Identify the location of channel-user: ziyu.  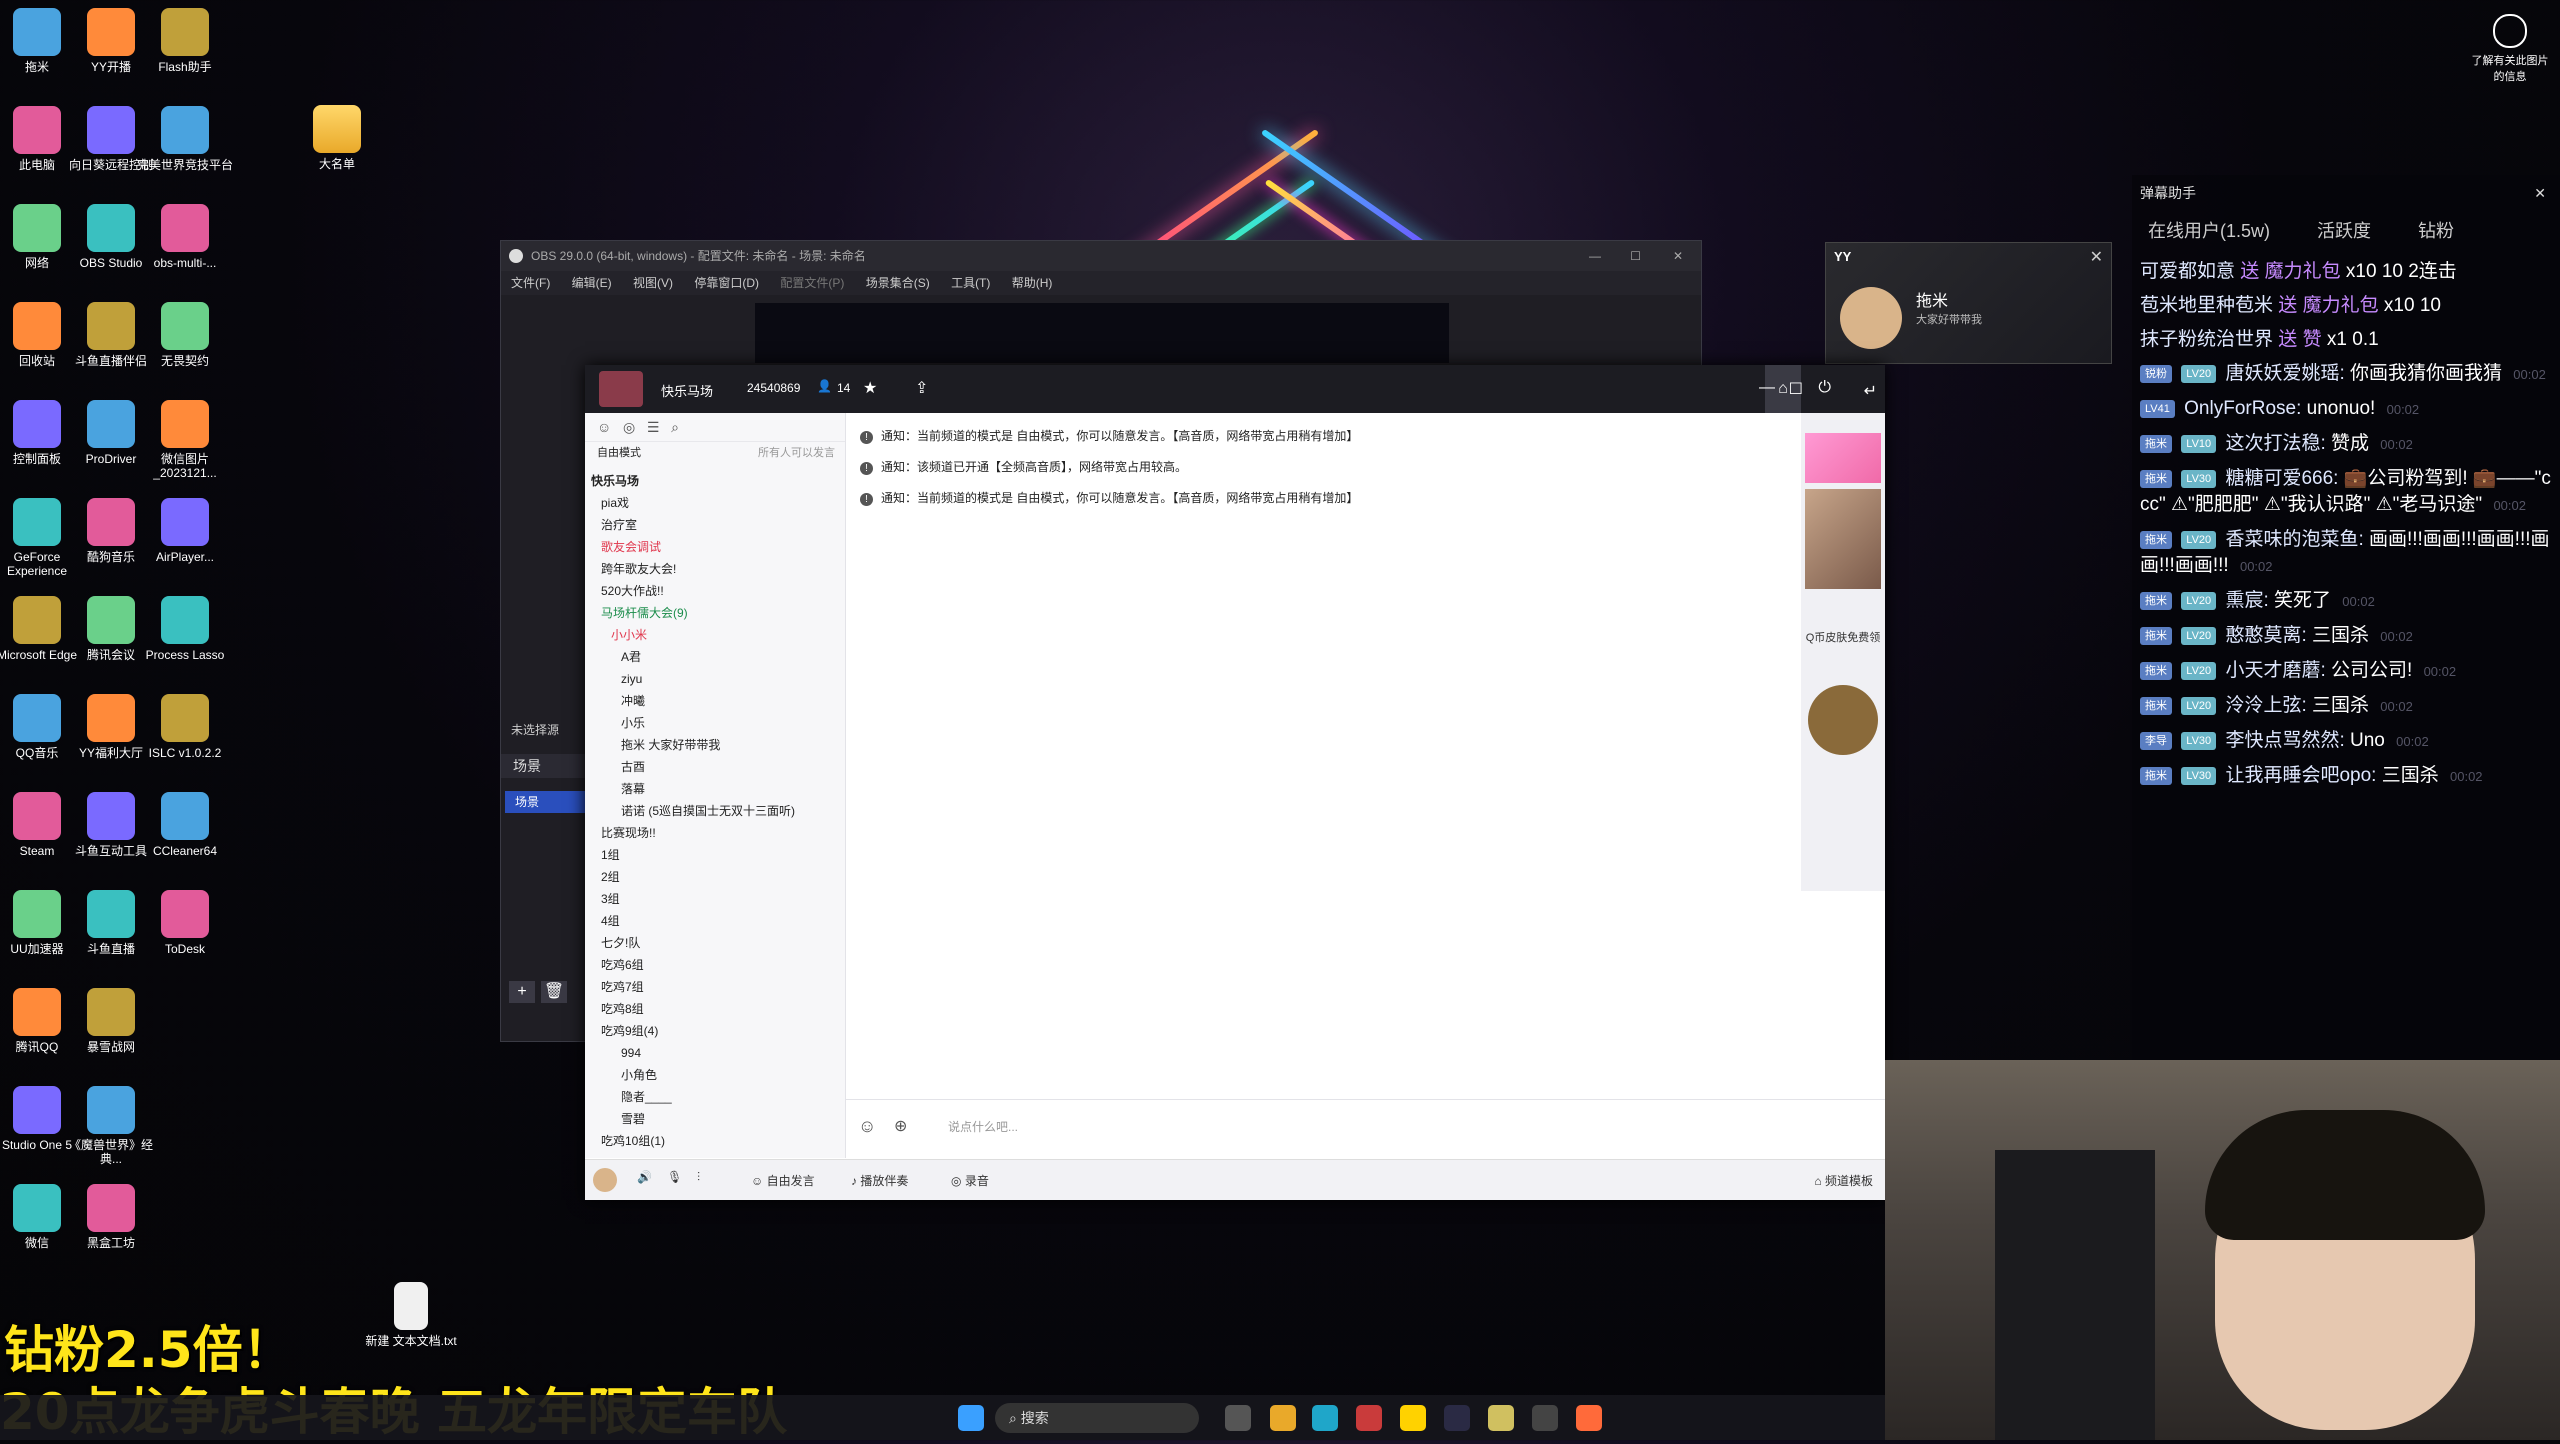
(715, 679).